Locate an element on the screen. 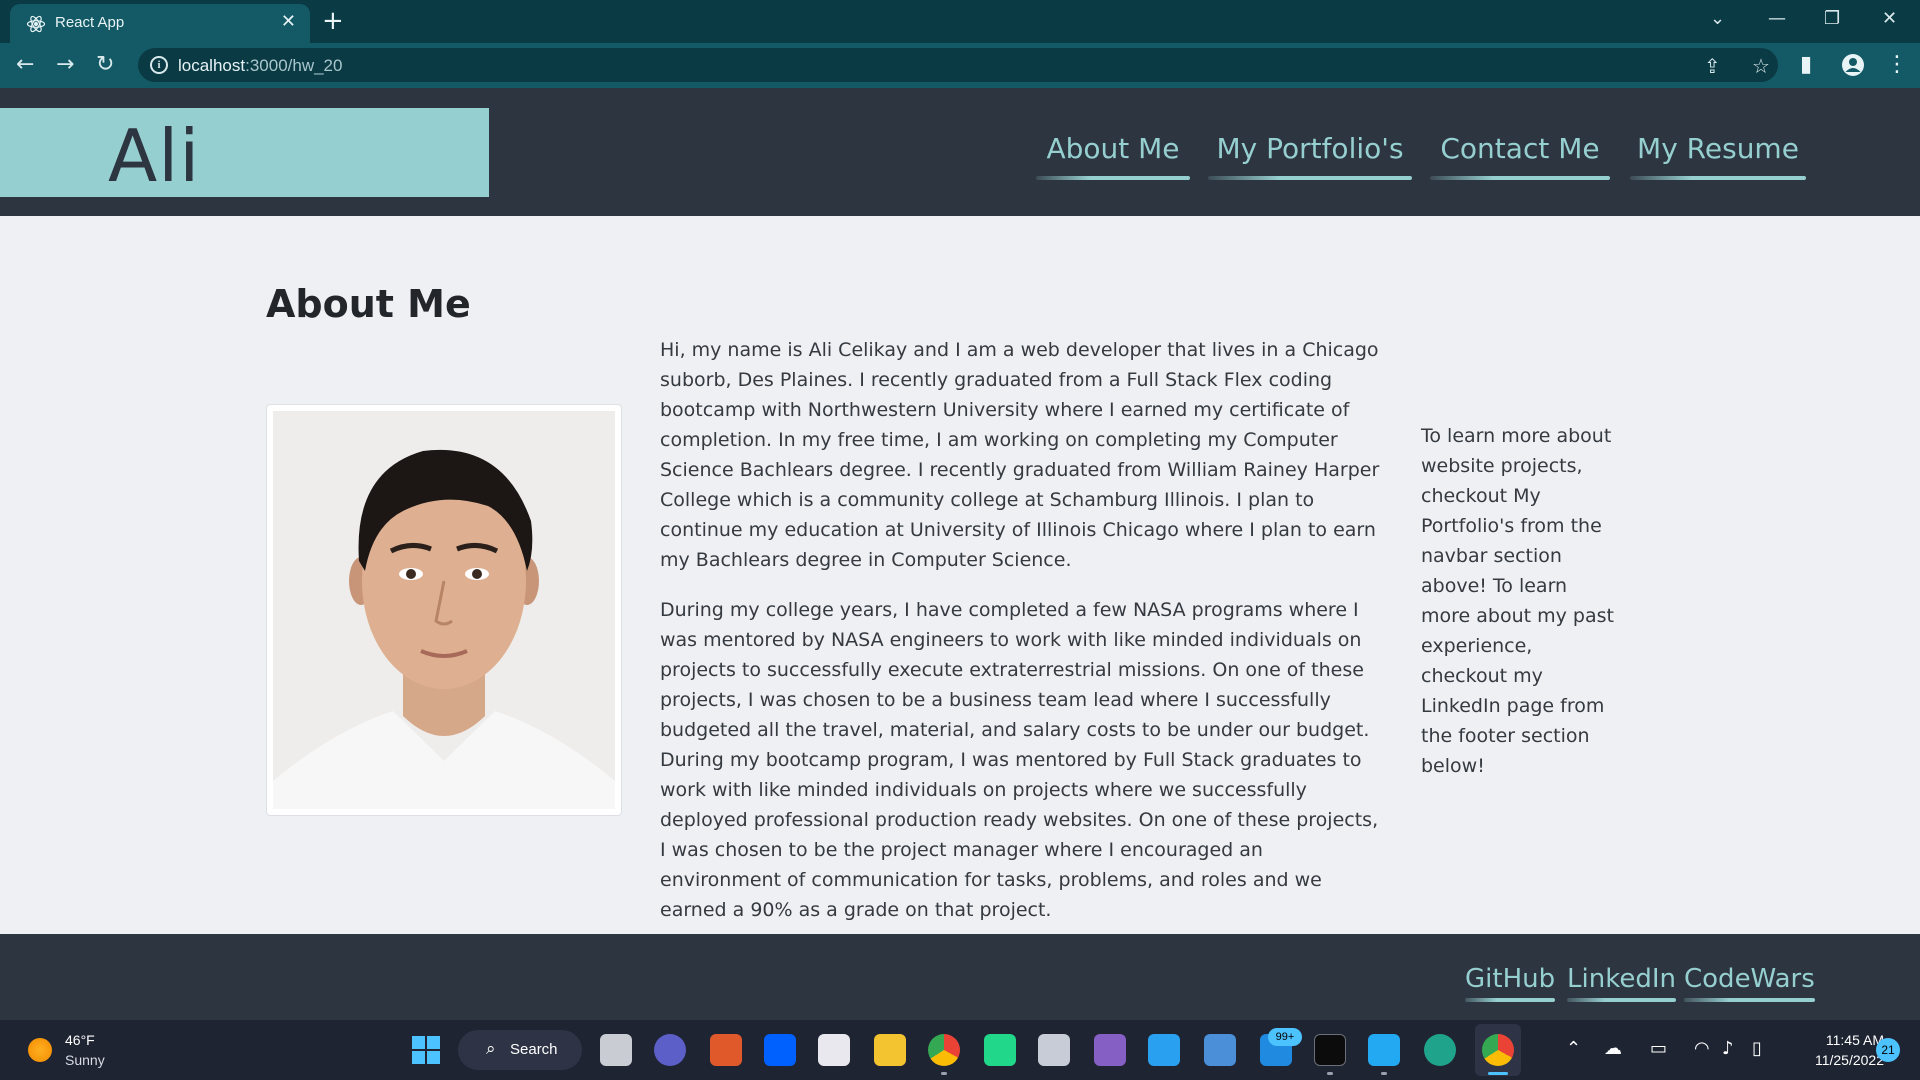 Image resolution: width=1920 pixels, height=1080 pixels. nav-about-me: About Me is located at coordinates (1113, 156).